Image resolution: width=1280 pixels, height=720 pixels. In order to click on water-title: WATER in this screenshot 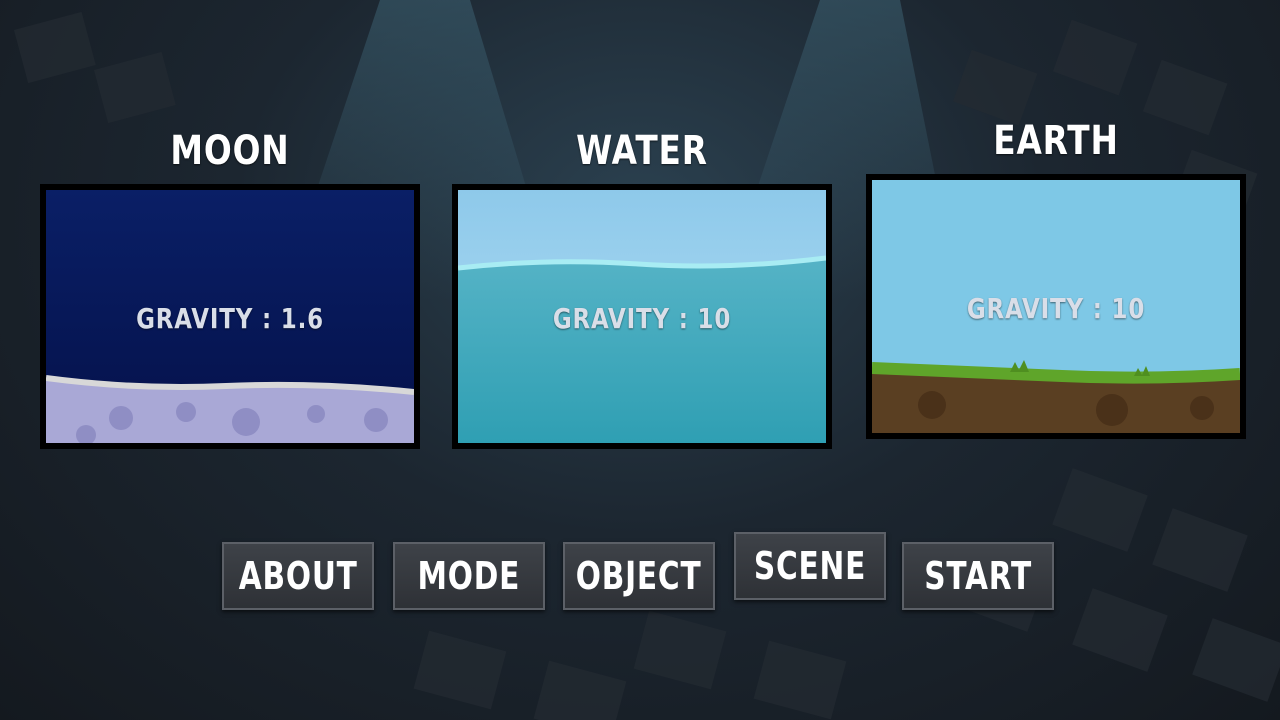, I will do `click(642, 151)`.